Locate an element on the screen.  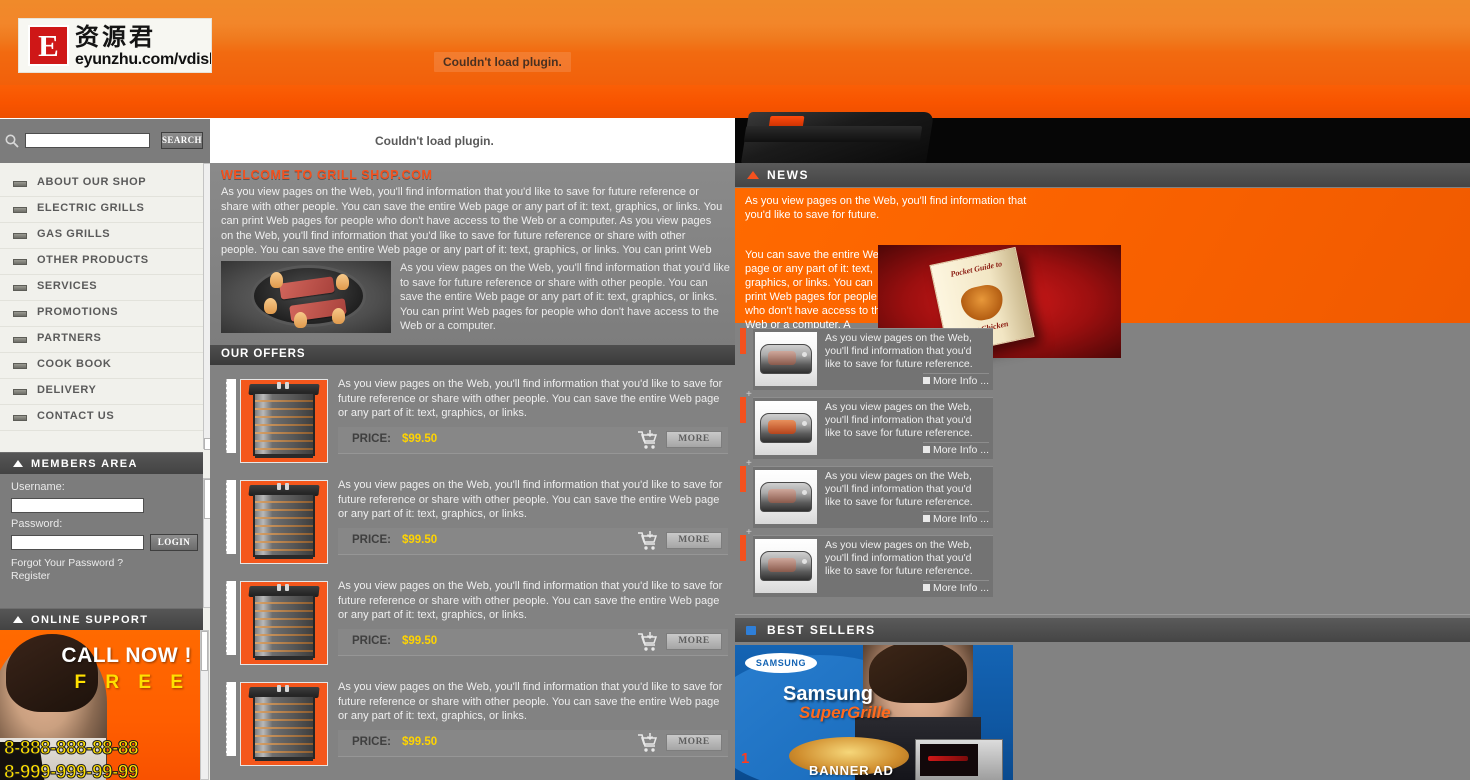
search-input is located at coordinates (87, 140).